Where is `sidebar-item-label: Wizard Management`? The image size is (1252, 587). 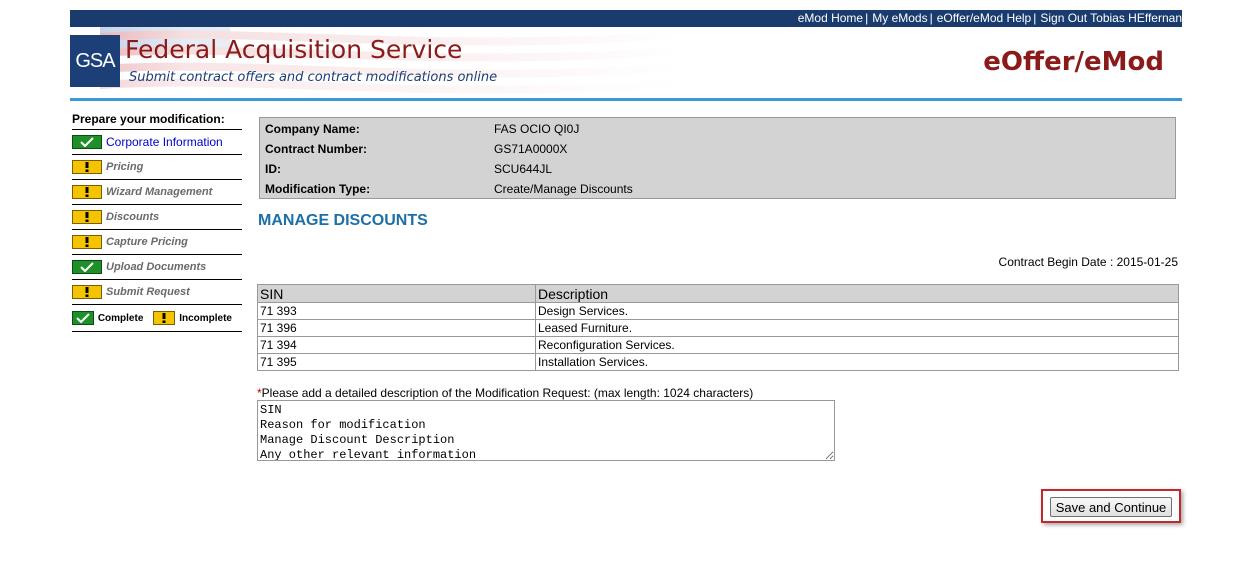
sidebar-item-label: Wizard Management is located at coordinates (159, 192).